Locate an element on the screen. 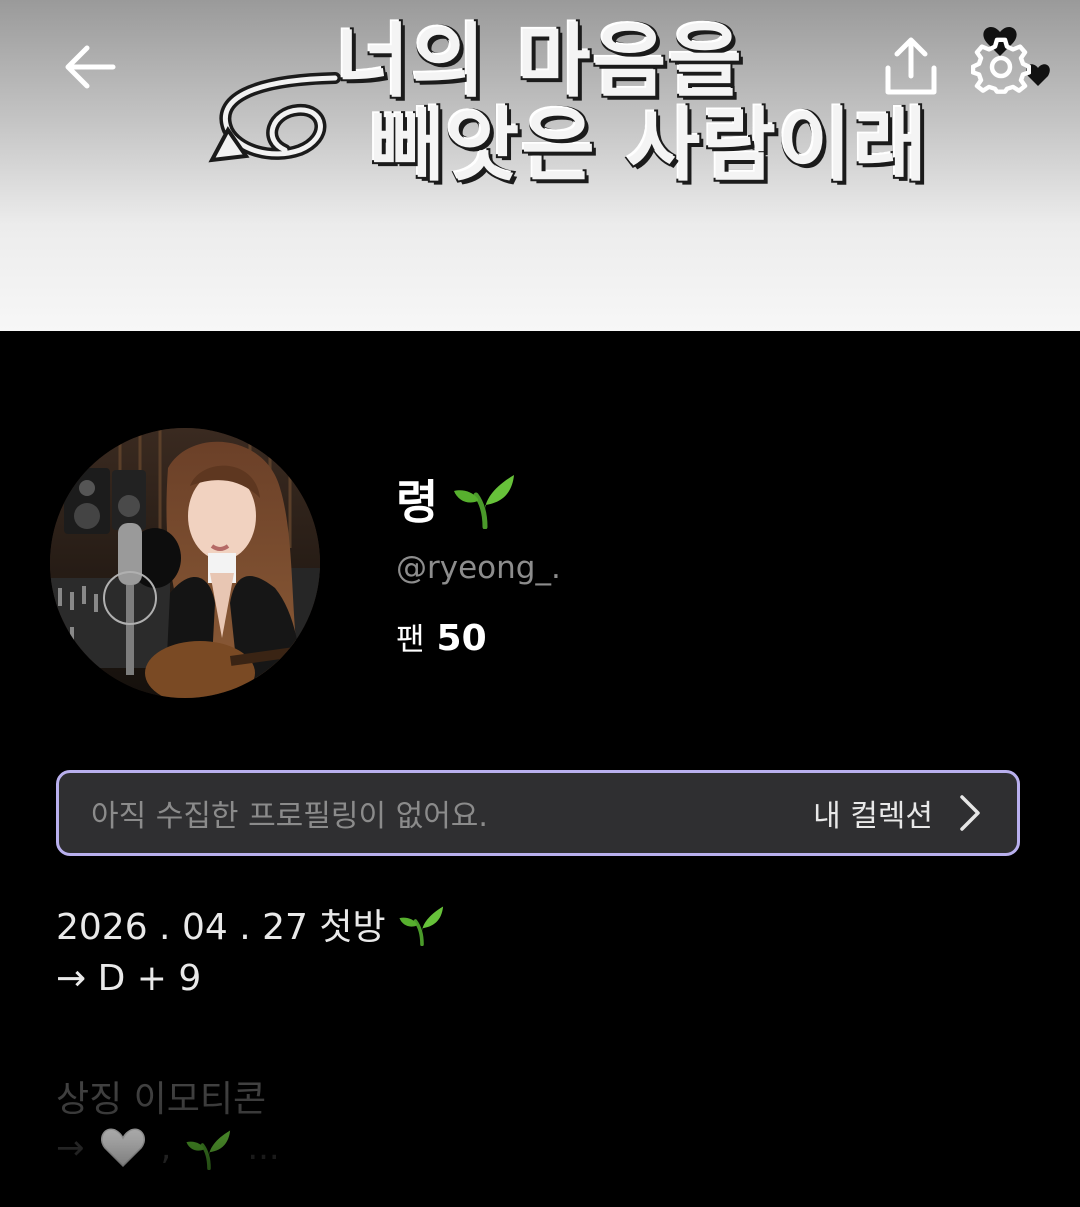 The height and width of the screenshot is (1207, 1080). share-upload-icon is located at coordinates (911, 66).